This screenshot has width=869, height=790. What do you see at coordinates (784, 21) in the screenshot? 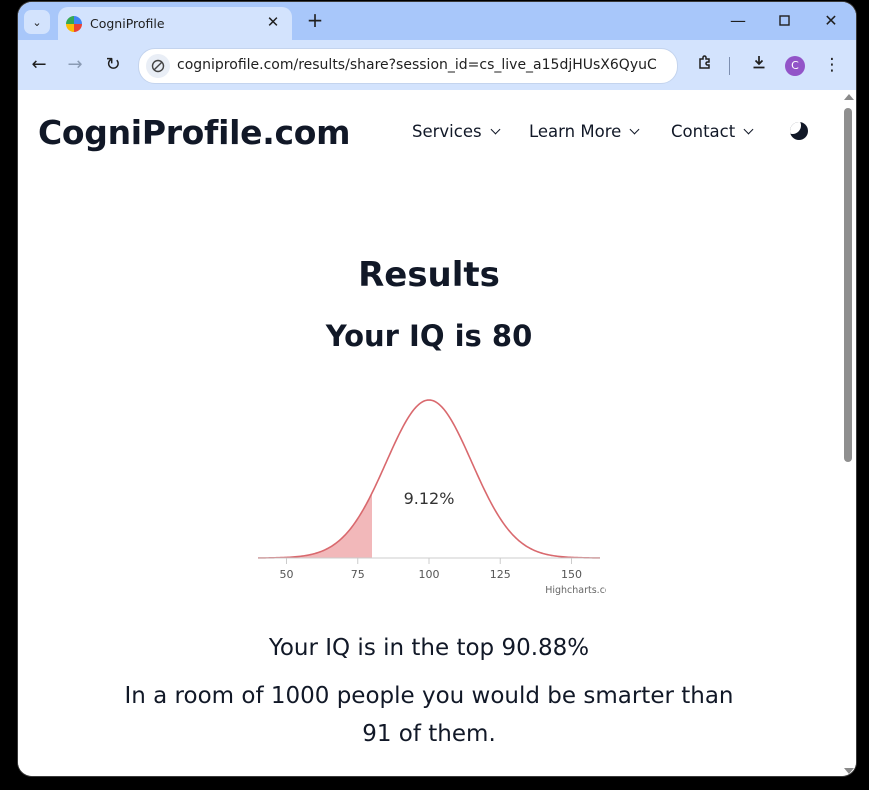
I see `maximize-icon` at bounding box center [784, 21].